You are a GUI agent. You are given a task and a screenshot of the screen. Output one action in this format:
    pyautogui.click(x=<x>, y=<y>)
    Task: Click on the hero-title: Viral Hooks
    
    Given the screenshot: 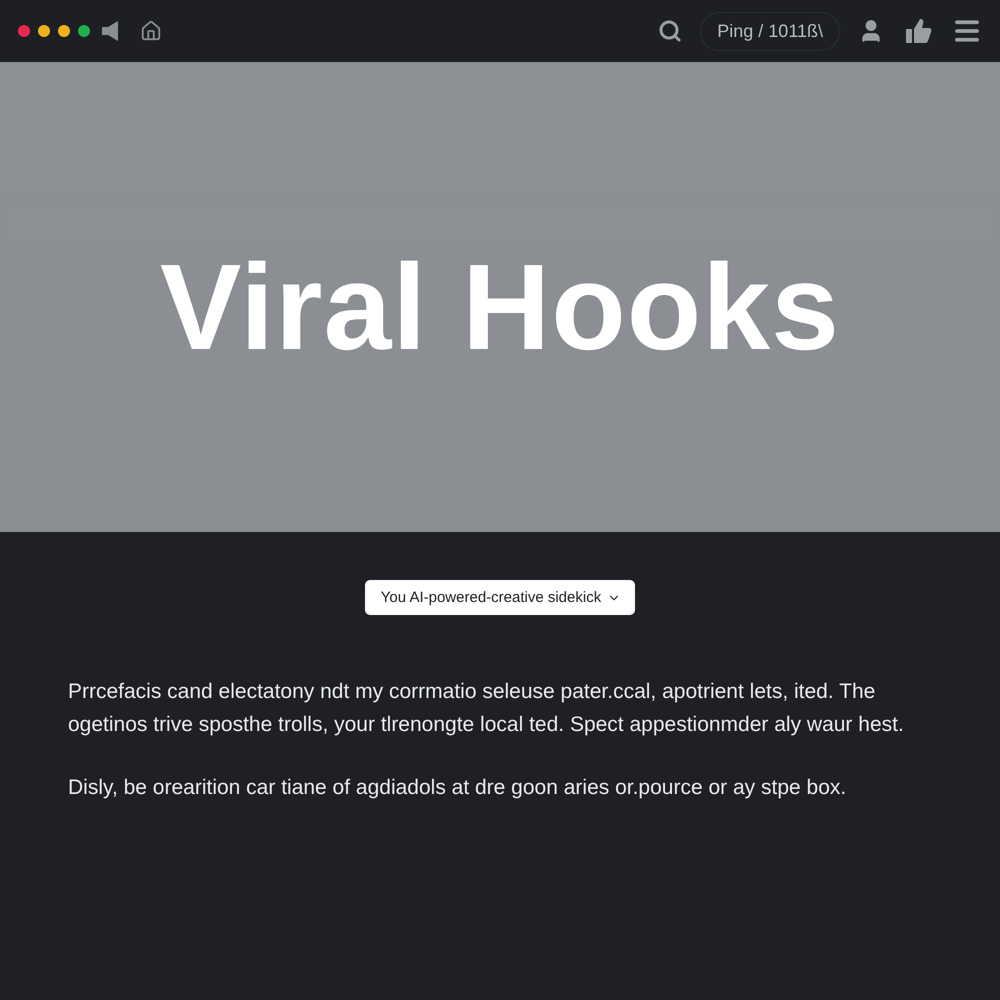 What is the action you would take?
    pyautogui.click(x=500, y=307)
    